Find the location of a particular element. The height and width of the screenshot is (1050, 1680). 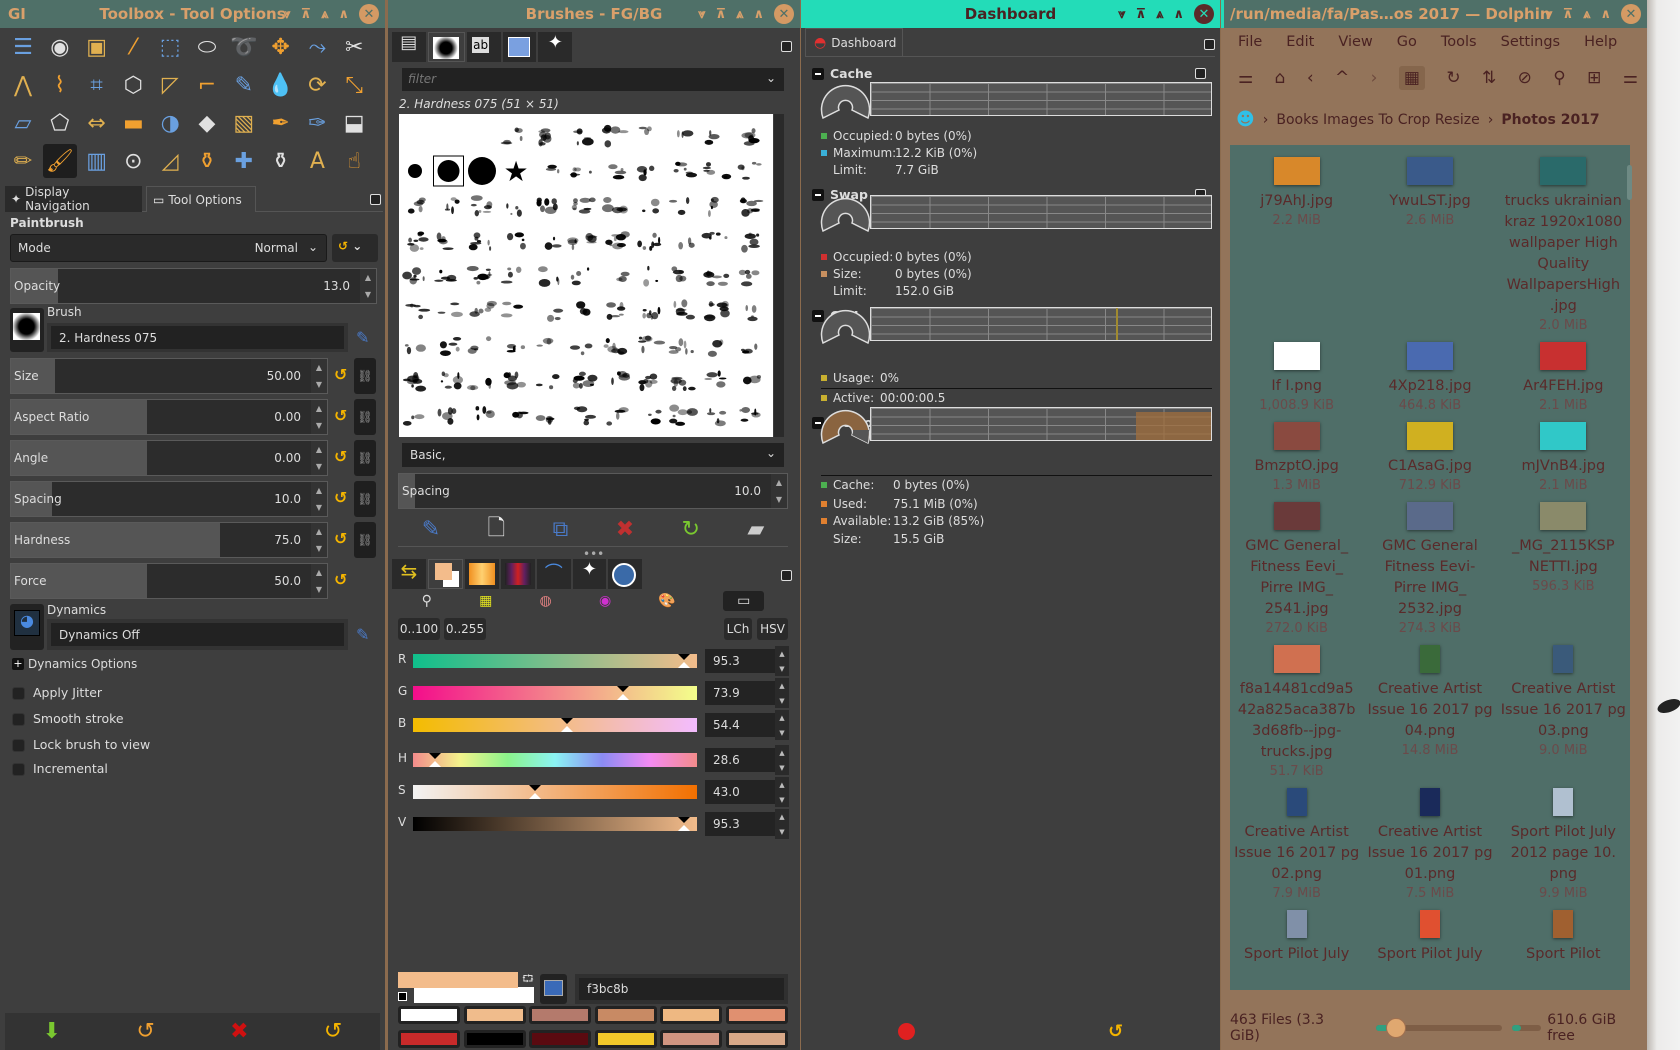

toolbox-titlebar: GI Toolbox - Tool Options ⩔ ⊼ ⩓ ∧ ✕ is located at coordinates (192, 14).